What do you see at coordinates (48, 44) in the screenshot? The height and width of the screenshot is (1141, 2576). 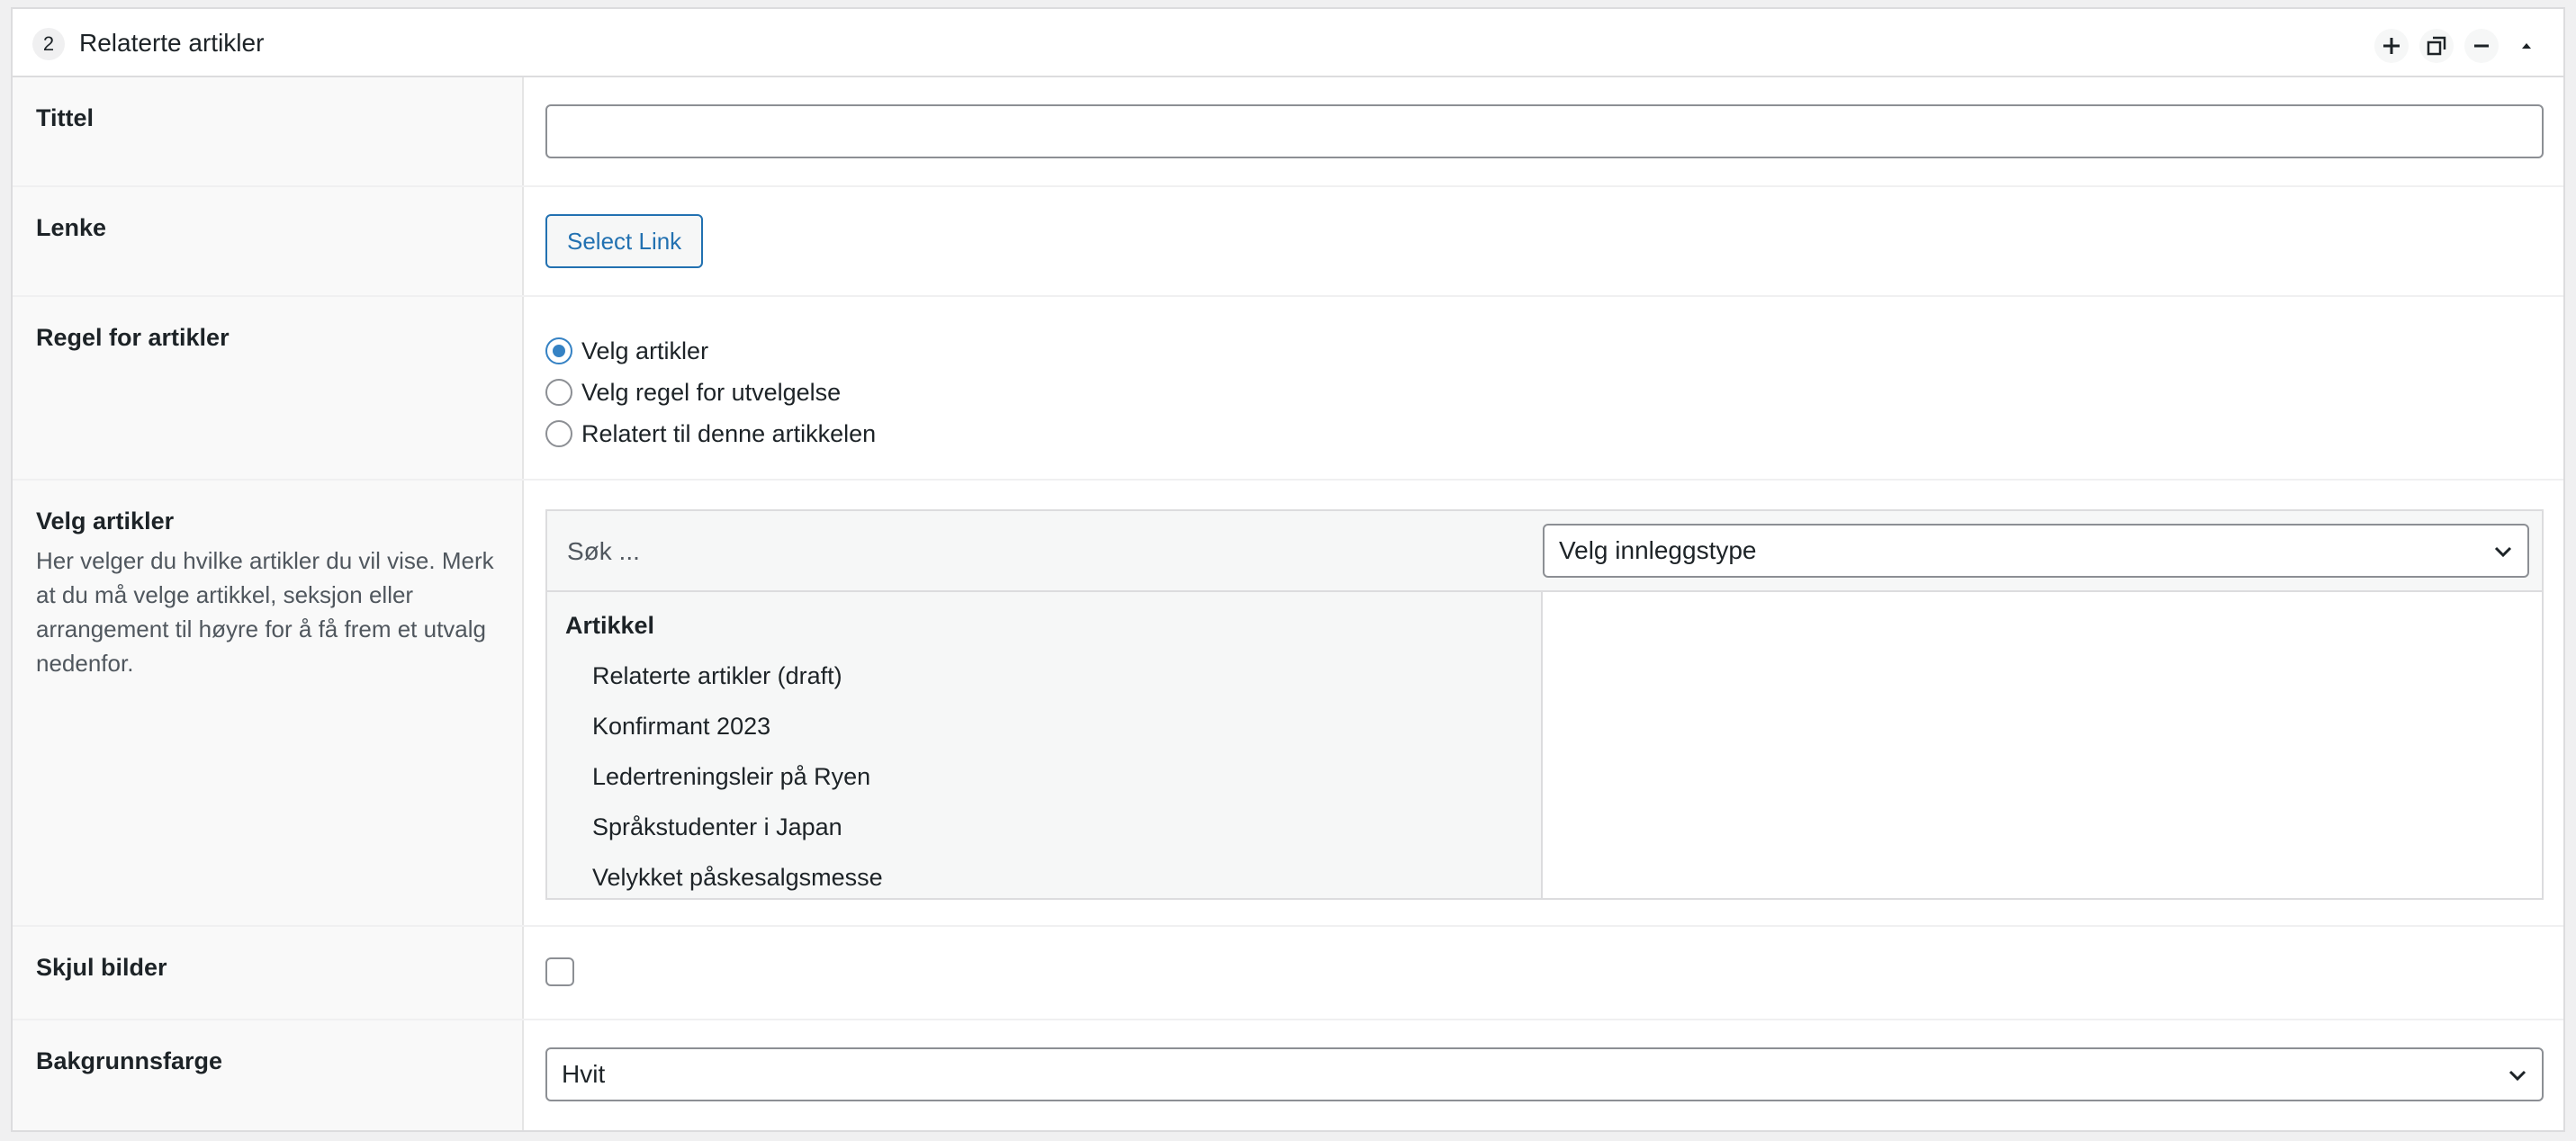 I see `row-index-badge: 2` at bounding box center [48, 44].